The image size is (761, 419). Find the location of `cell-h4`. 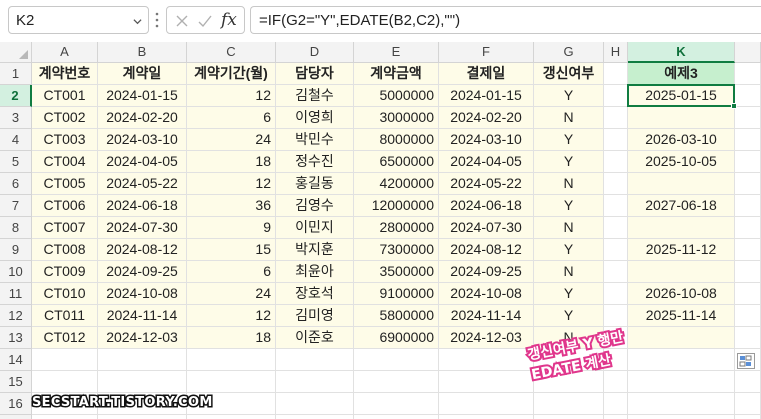

cell-h4 is located at coordinates (616, 140).